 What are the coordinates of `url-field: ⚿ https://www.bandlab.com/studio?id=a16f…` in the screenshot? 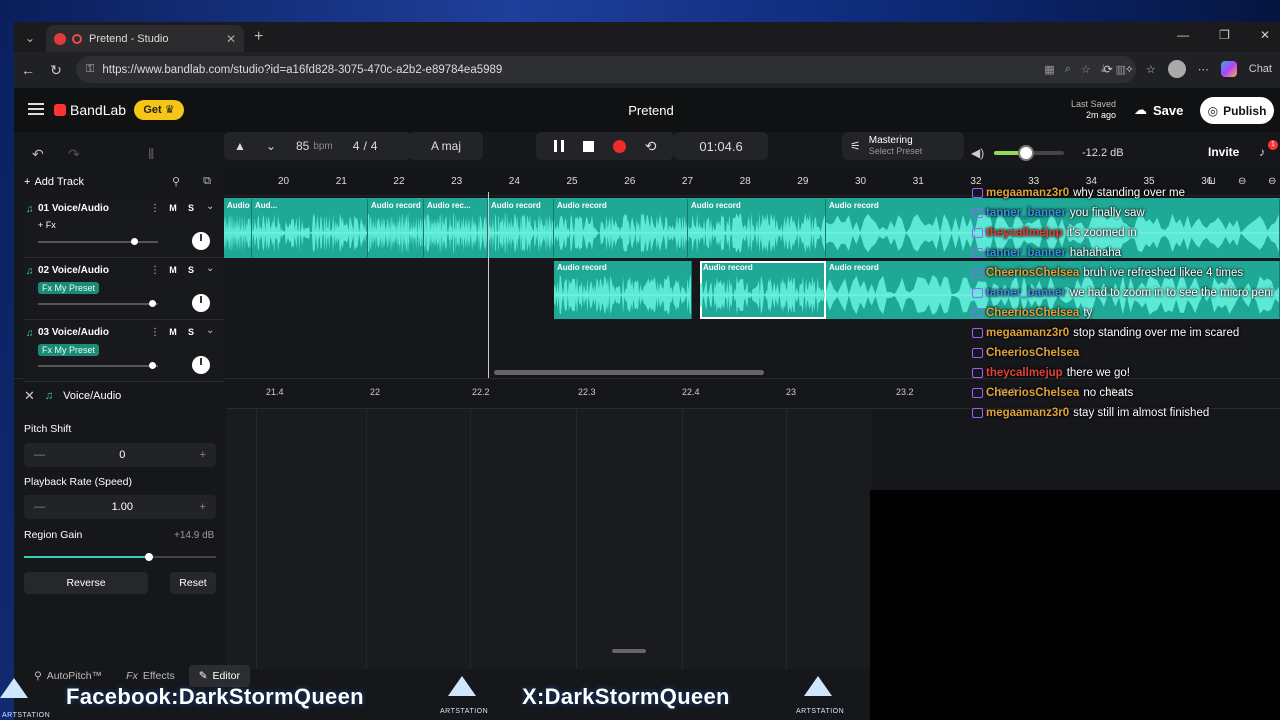 It's located at (606, 69).